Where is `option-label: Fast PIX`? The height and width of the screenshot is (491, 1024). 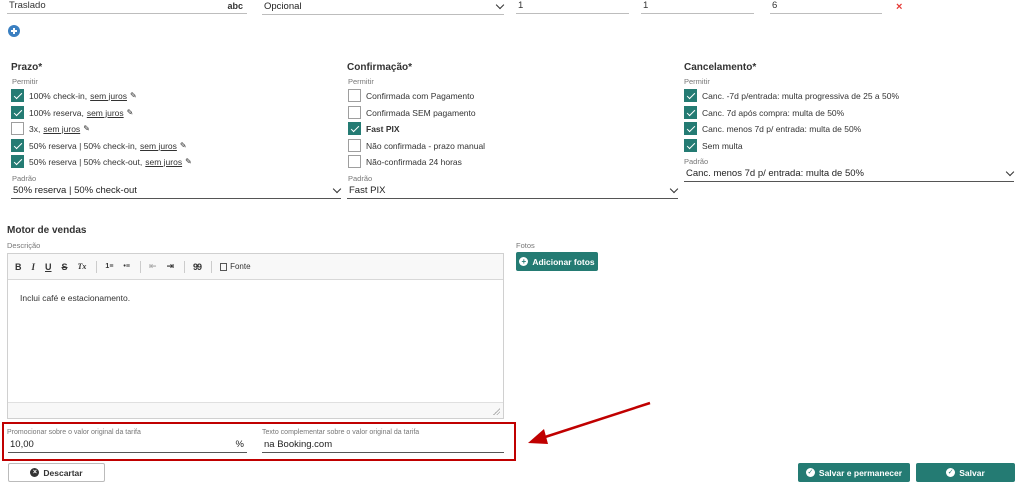 option-label: Fast PIX is located at coordinates (383, 128).